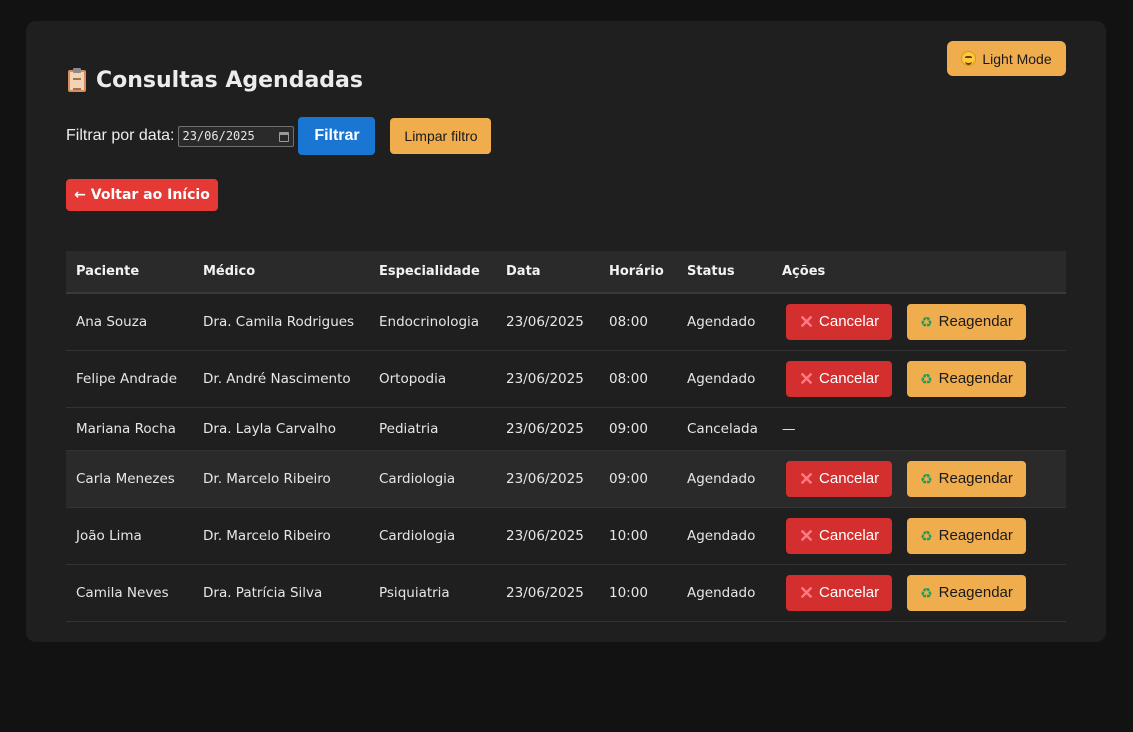 The width and height of the screenshot is (1133, 732). What do you see at coordinates (142, 195) in the screenshot?
I see `back-home-button: ← Voltar ao Início` at bounding box center [142, 195].